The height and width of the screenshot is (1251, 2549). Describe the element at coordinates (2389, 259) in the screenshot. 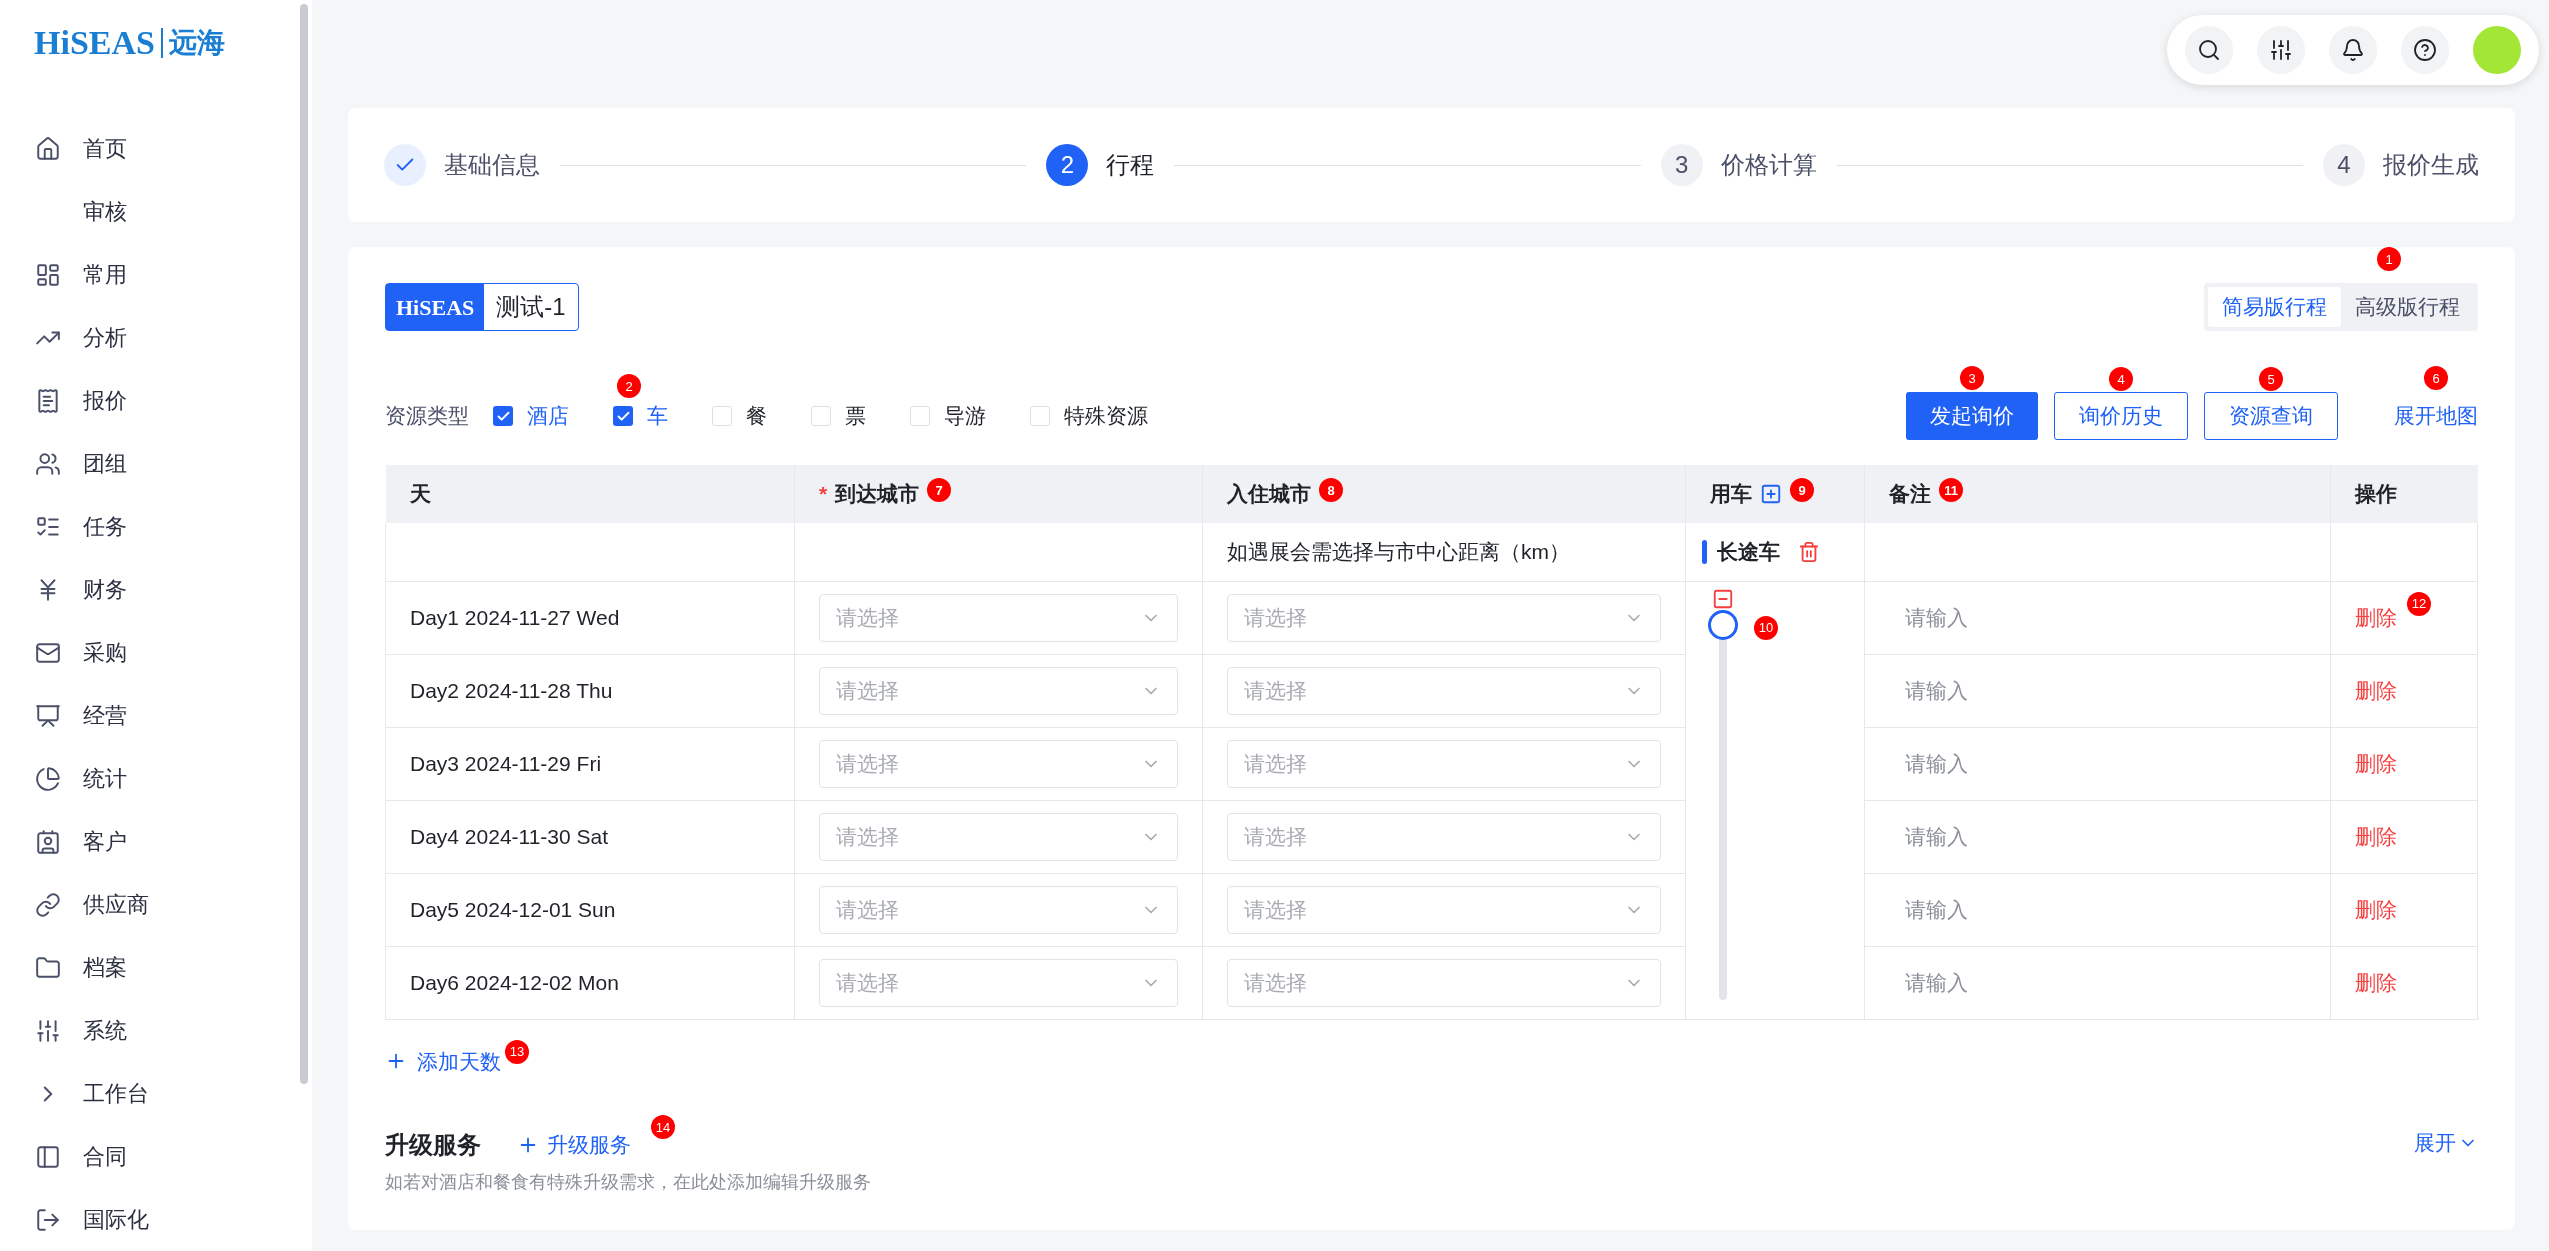

I see `marker-badge: 1` at that location.